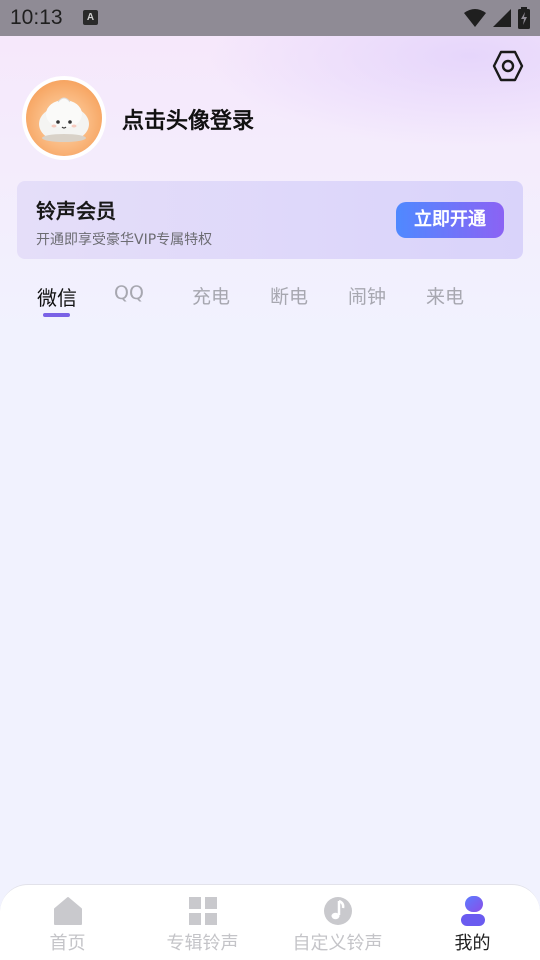  I want to click on status-bar: 10:13 A, so click(270, 18).